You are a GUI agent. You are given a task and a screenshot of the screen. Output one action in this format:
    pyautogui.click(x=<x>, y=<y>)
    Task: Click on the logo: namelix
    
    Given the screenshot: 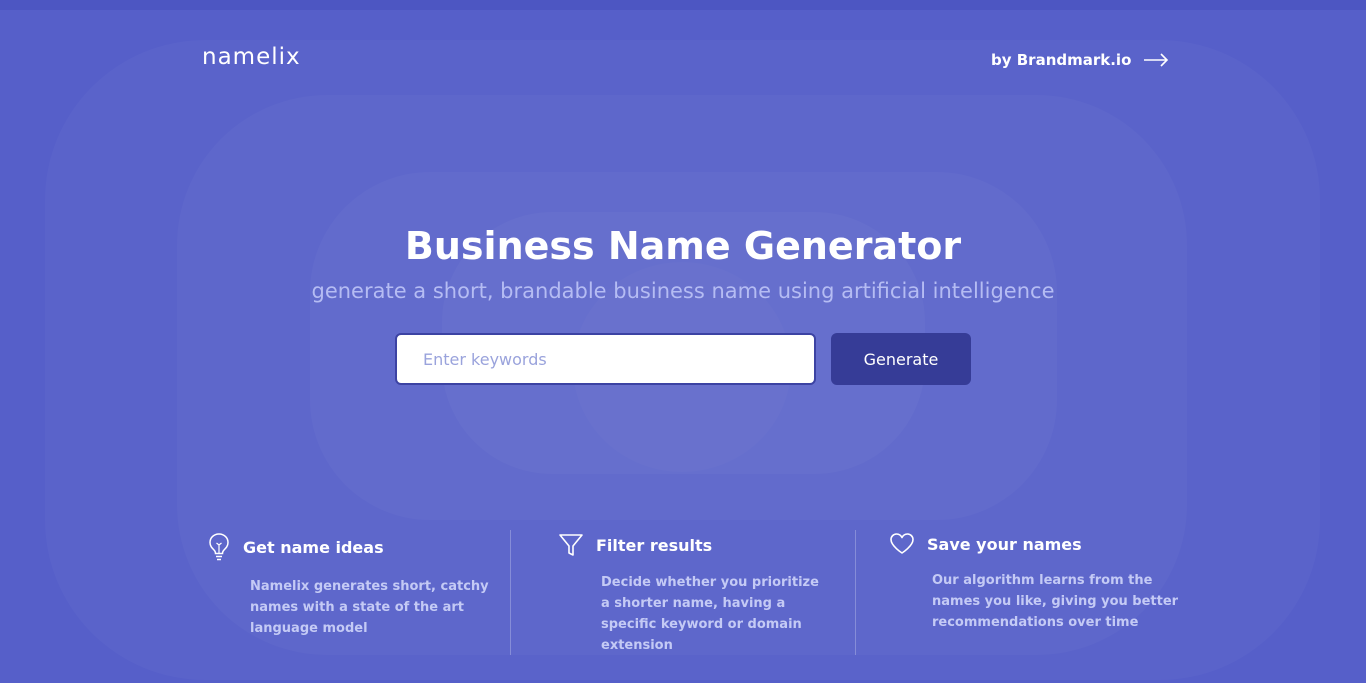 What is the action you would take?
    pyautogui.click(x=251, y=57)
    